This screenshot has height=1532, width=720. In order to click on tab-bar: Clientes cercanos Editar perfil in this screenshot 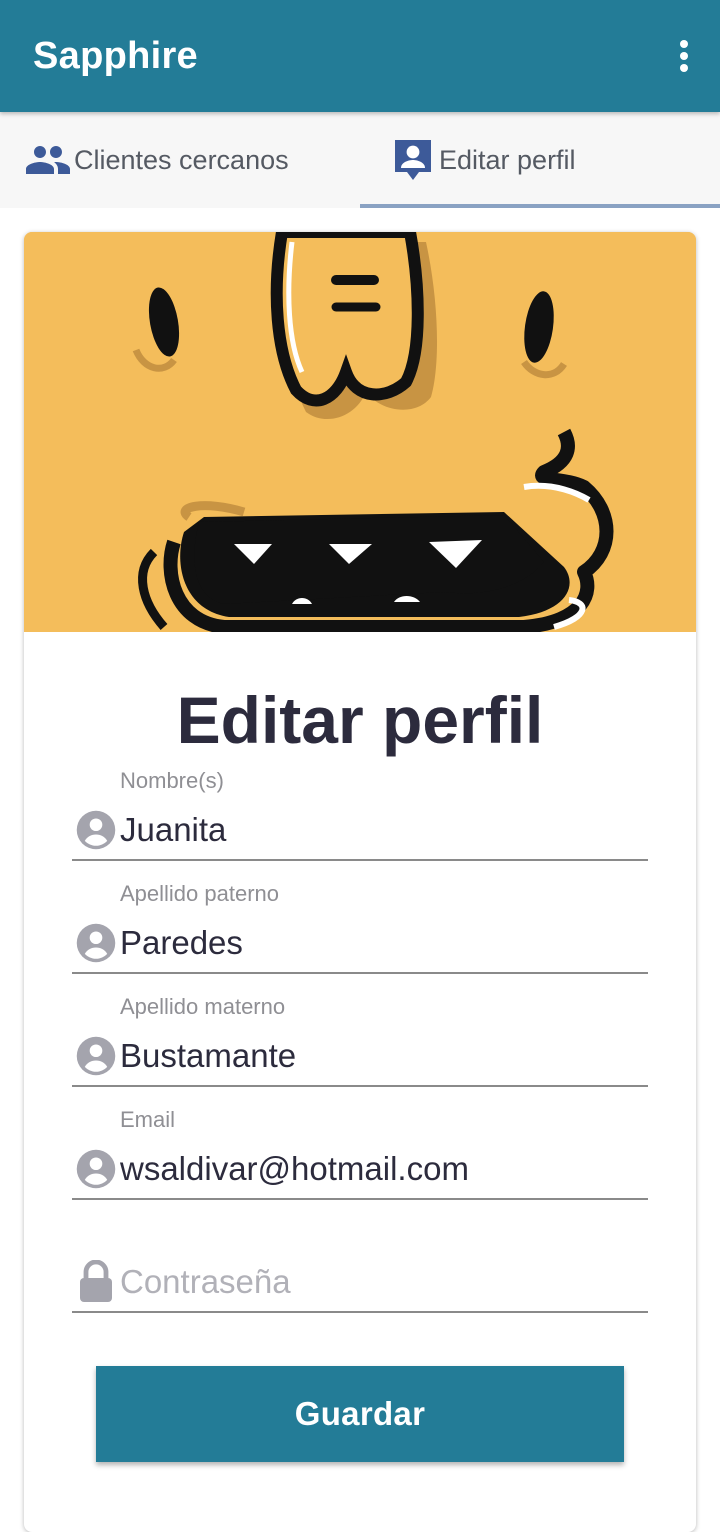, I will do `click(360, 160)`.